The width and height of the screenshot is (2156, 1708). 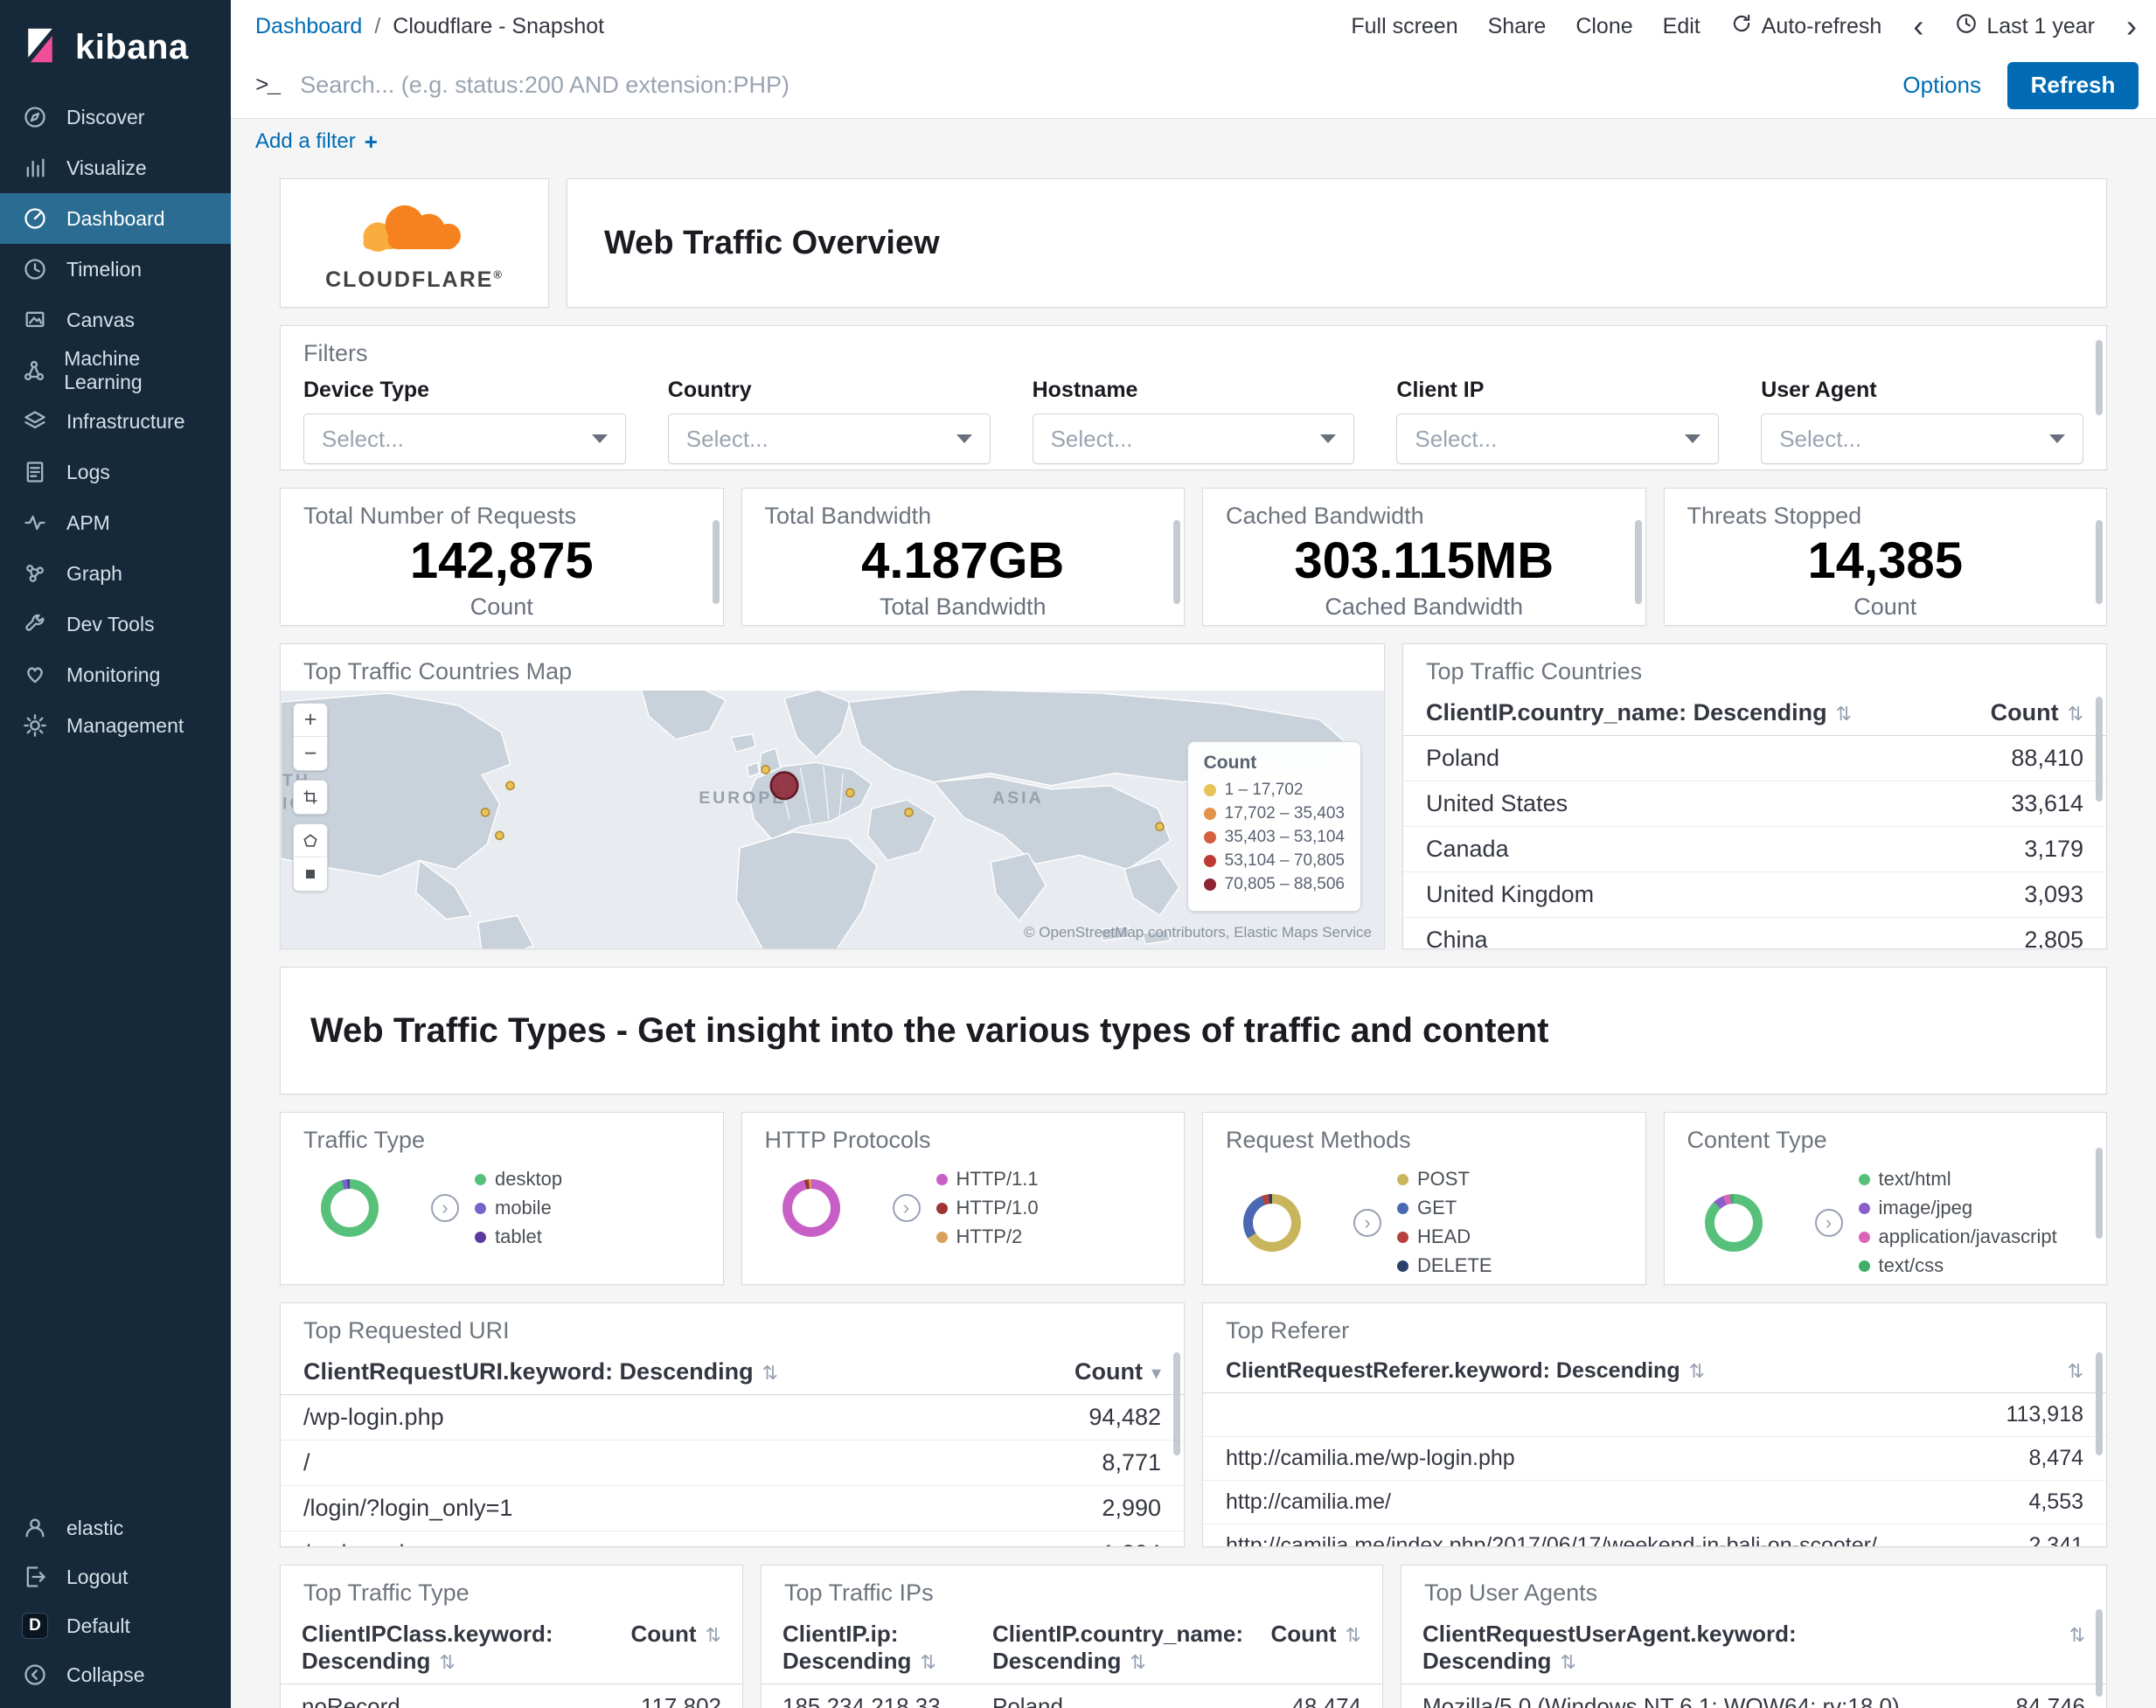 What do you see at coordinates (1404, 26) in the screenshot?
I see `full-screen-button: Full screen` at bounding box center [1404, 26].